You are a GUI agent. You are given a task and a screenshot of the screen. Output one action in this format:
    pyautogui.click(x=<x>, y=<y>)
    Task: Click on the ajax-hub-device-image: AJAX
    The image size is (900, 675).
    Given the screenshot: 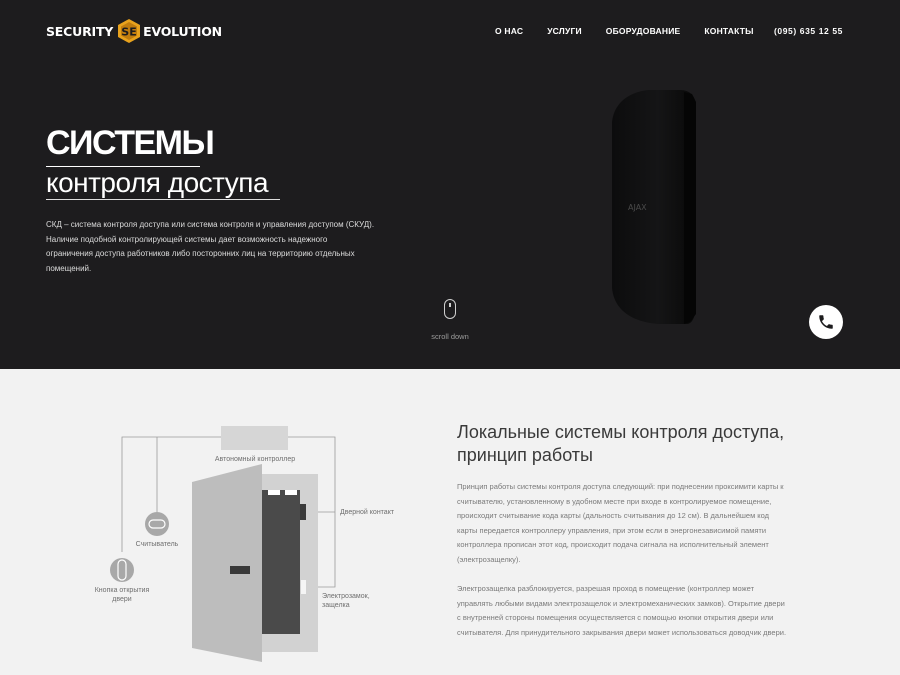 What is the action you would take?
    pyautogui.click(x=654, y=207)
    